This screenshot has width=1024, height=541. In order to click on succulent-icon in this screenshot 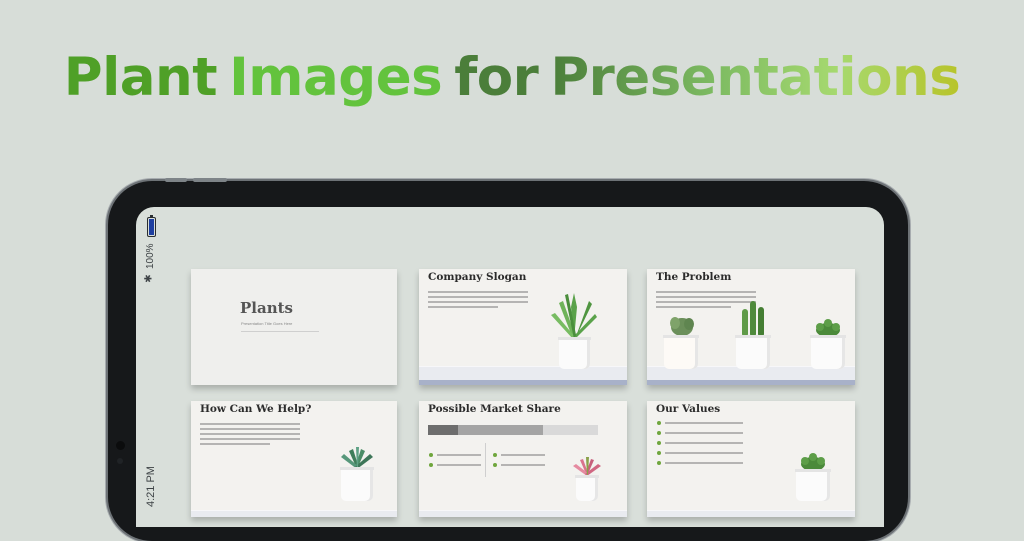, I will do `click(587, 466)`.